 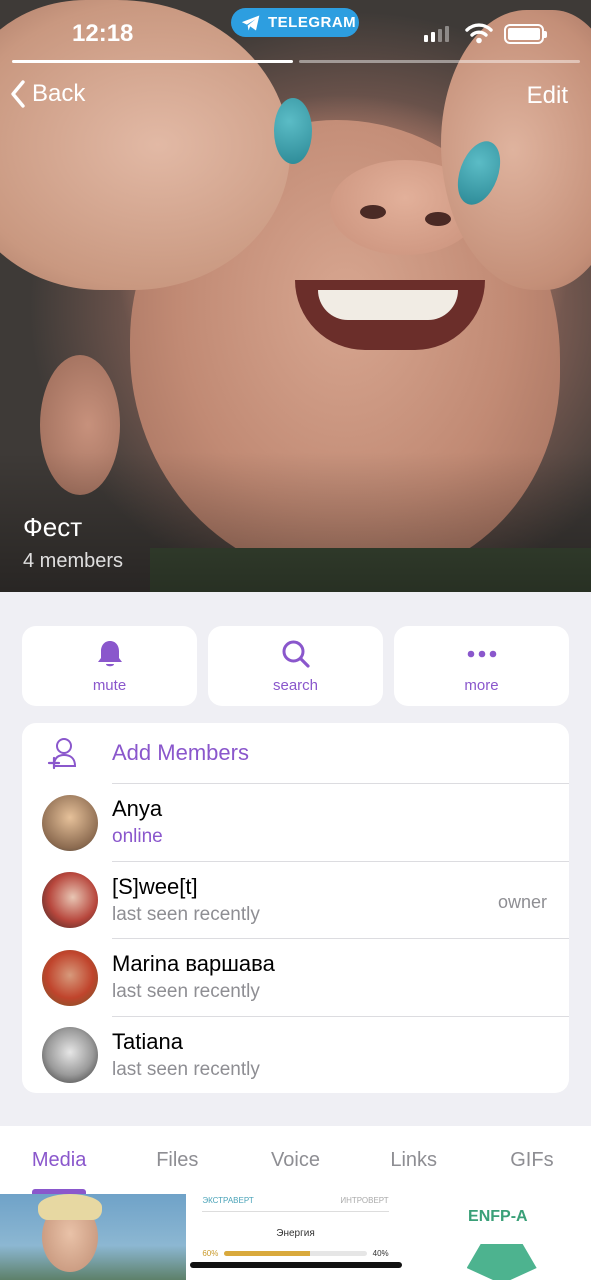 I want to click on thumb-illustration, so click(x=501, y=1262).